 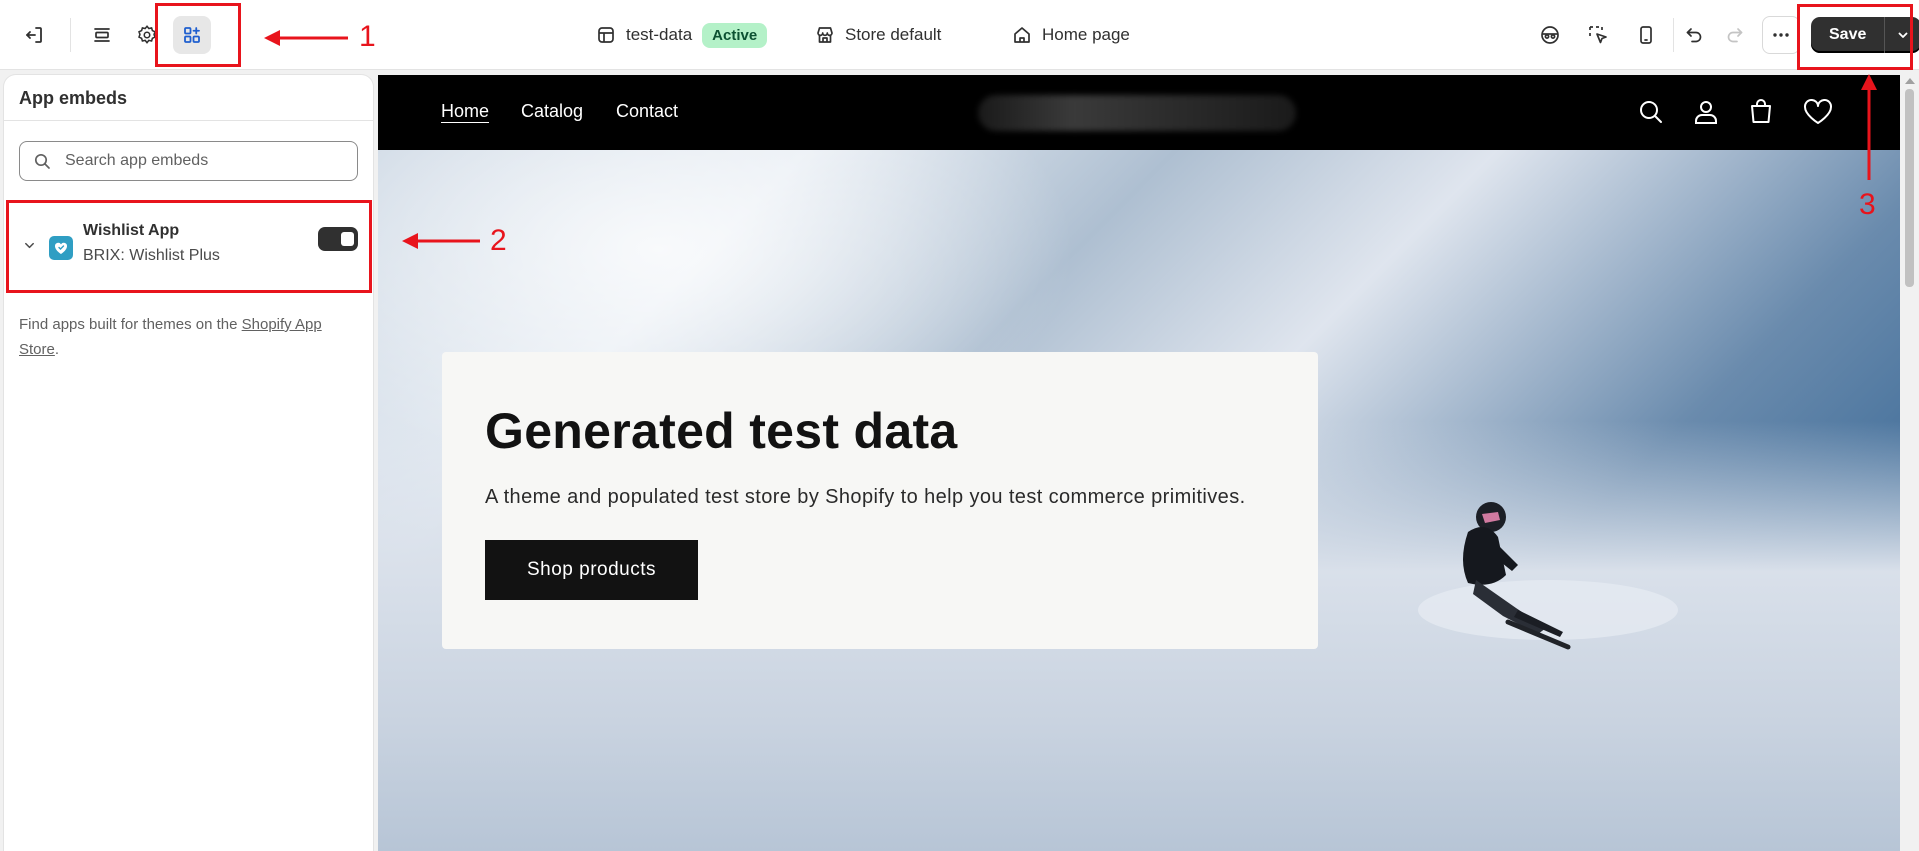 What do you see at coordinates (825, 35) in the screenshot?
I see `store-icon` at bounding box center [825, 35].